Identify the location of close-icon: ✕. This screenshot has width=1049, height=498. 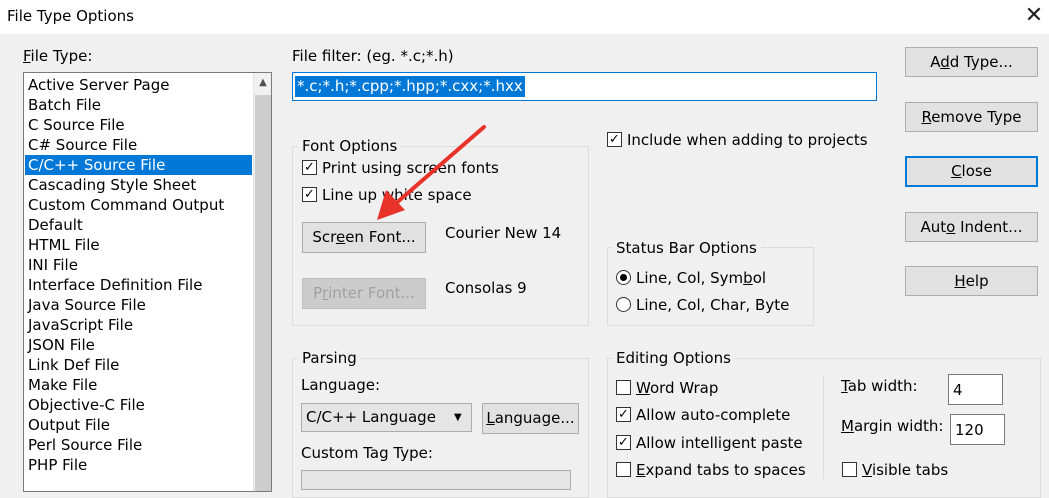
(1034, 17).